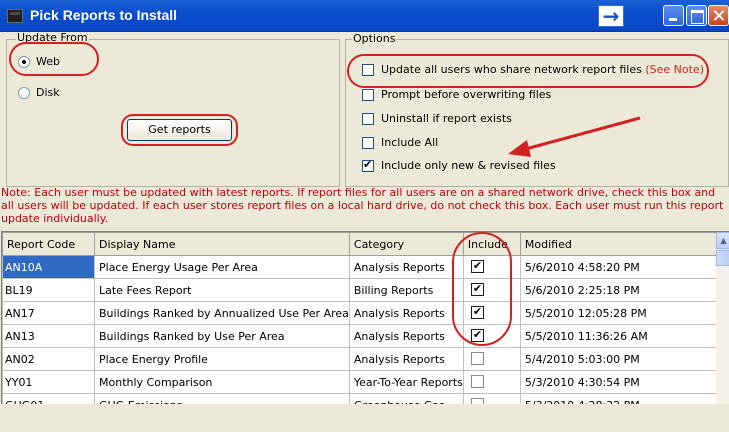 Image resolution: width=729 pixels, height=432 pixels. I want to click on app-icon, so click(15, 16).